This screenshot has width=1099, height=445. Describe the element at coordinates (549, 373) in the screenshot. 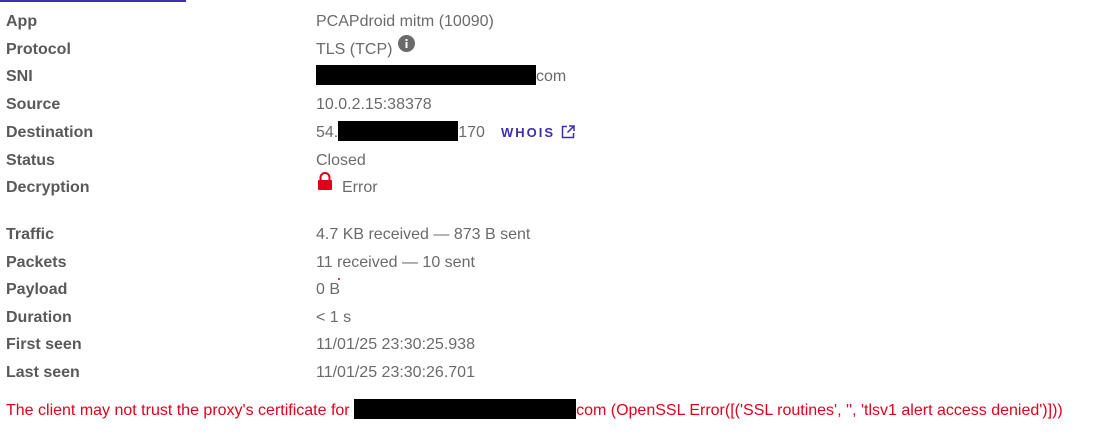

I see `row-last-seen: Last seen 11/01/25 23:30:26.701` at that location.